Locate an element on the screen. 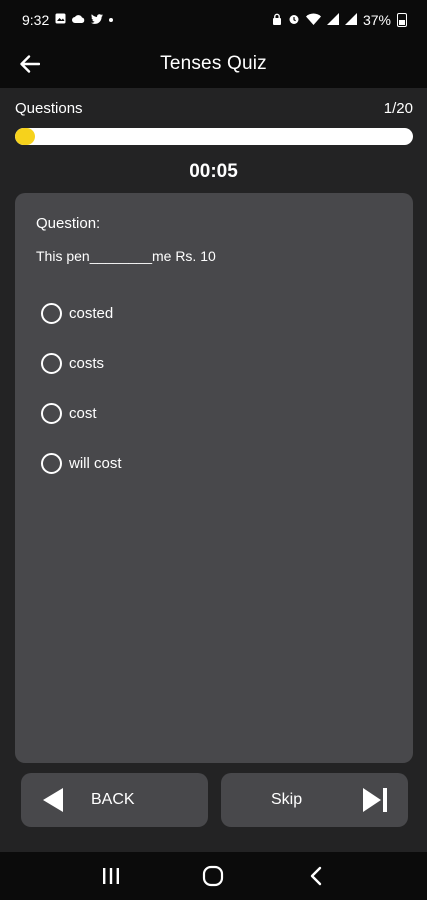 This screenshot has width=427, height=900. recent-apps-icon is located at coordinates (111, 876).